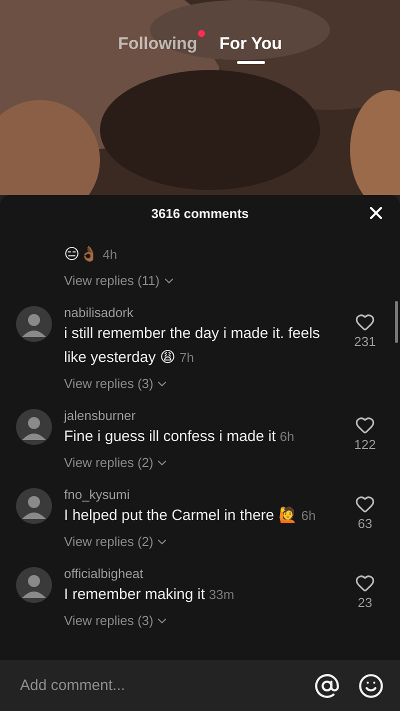 This screenshot has width=400, height=711. What do you see at coordinates (97, 495) in the screenshot?
I see `username: fno_kysumi` at bounding box center [97, 495].